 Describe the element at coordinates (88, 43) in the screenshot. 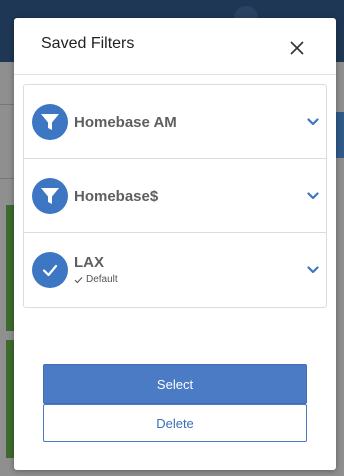

I see `modal-title: Saved Filters` at that location.